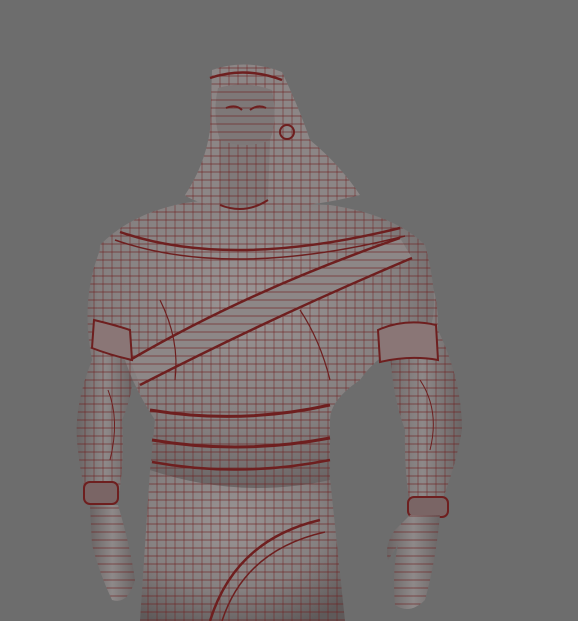  What do you see at coordinates (244, 175) in the screenshot?
I see `beard` at bounding box center [244, 175].